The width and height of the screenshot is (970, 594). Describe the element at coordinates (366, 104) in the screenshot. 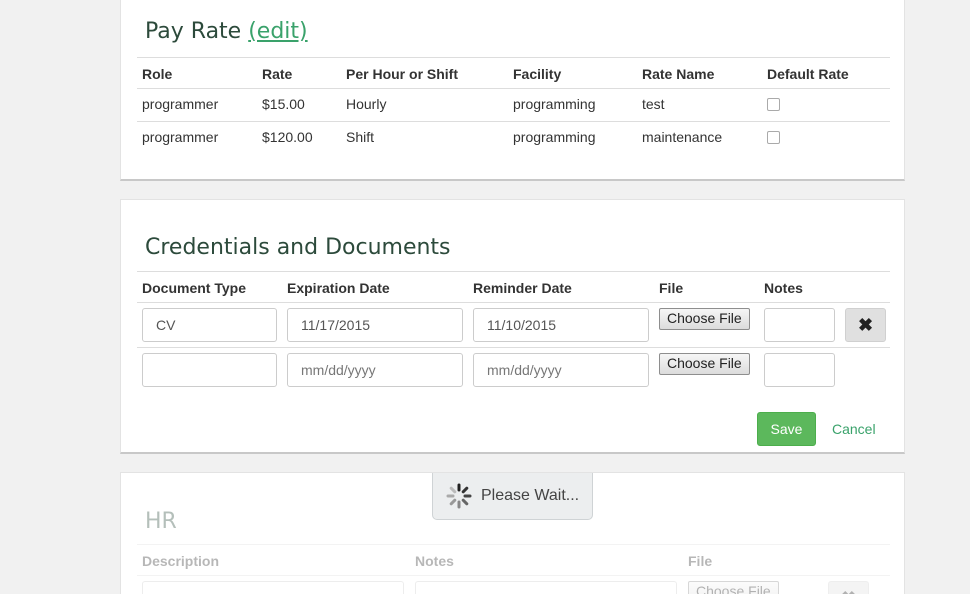

I see `cell-per-hour-or-shift: Hourly` at that location.